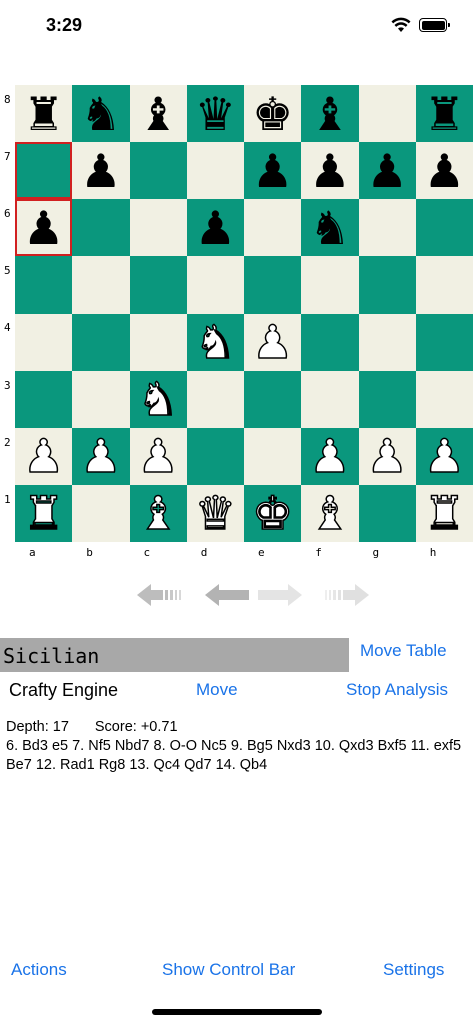 The width and height of the screenshot is (473, 1024). I want to click on black-queen-icon: ♛, so click(215, 114).